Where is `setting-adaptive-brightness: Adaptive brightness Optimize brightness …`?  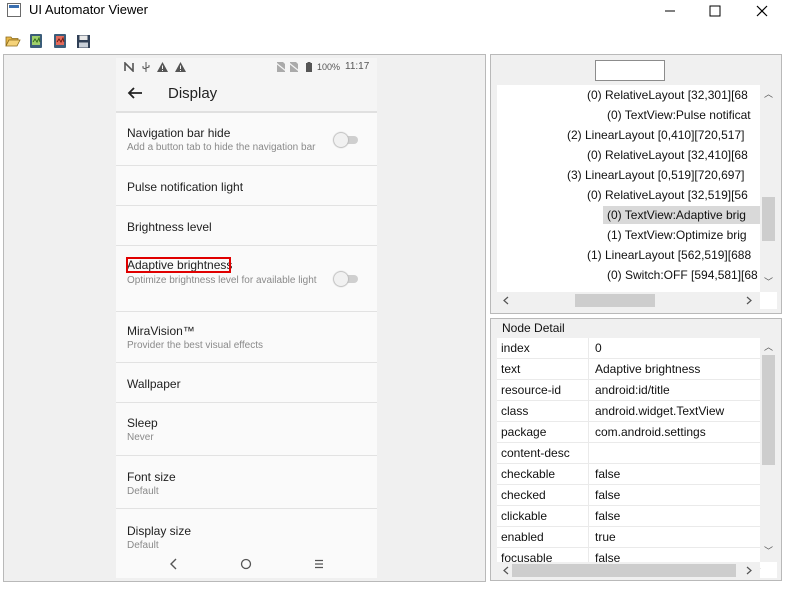 setting-adaptive-brightness: Adaptive brightness Optimize brightness … is located at coordinates (246, 279).